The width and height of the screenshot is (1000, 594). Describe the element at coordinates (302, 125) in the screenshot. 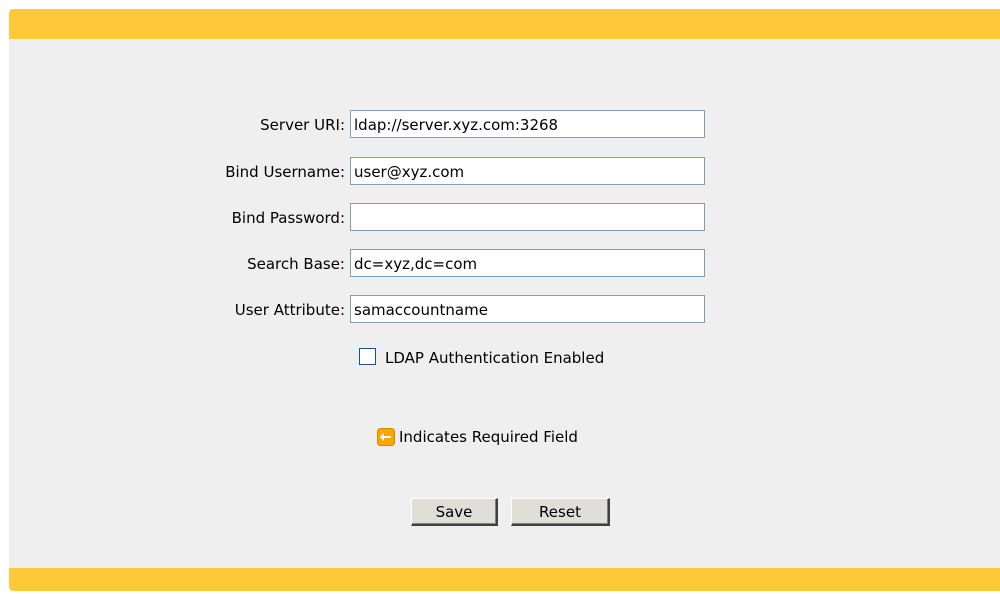

I see `server-uri-label: Server URI:` at that location.